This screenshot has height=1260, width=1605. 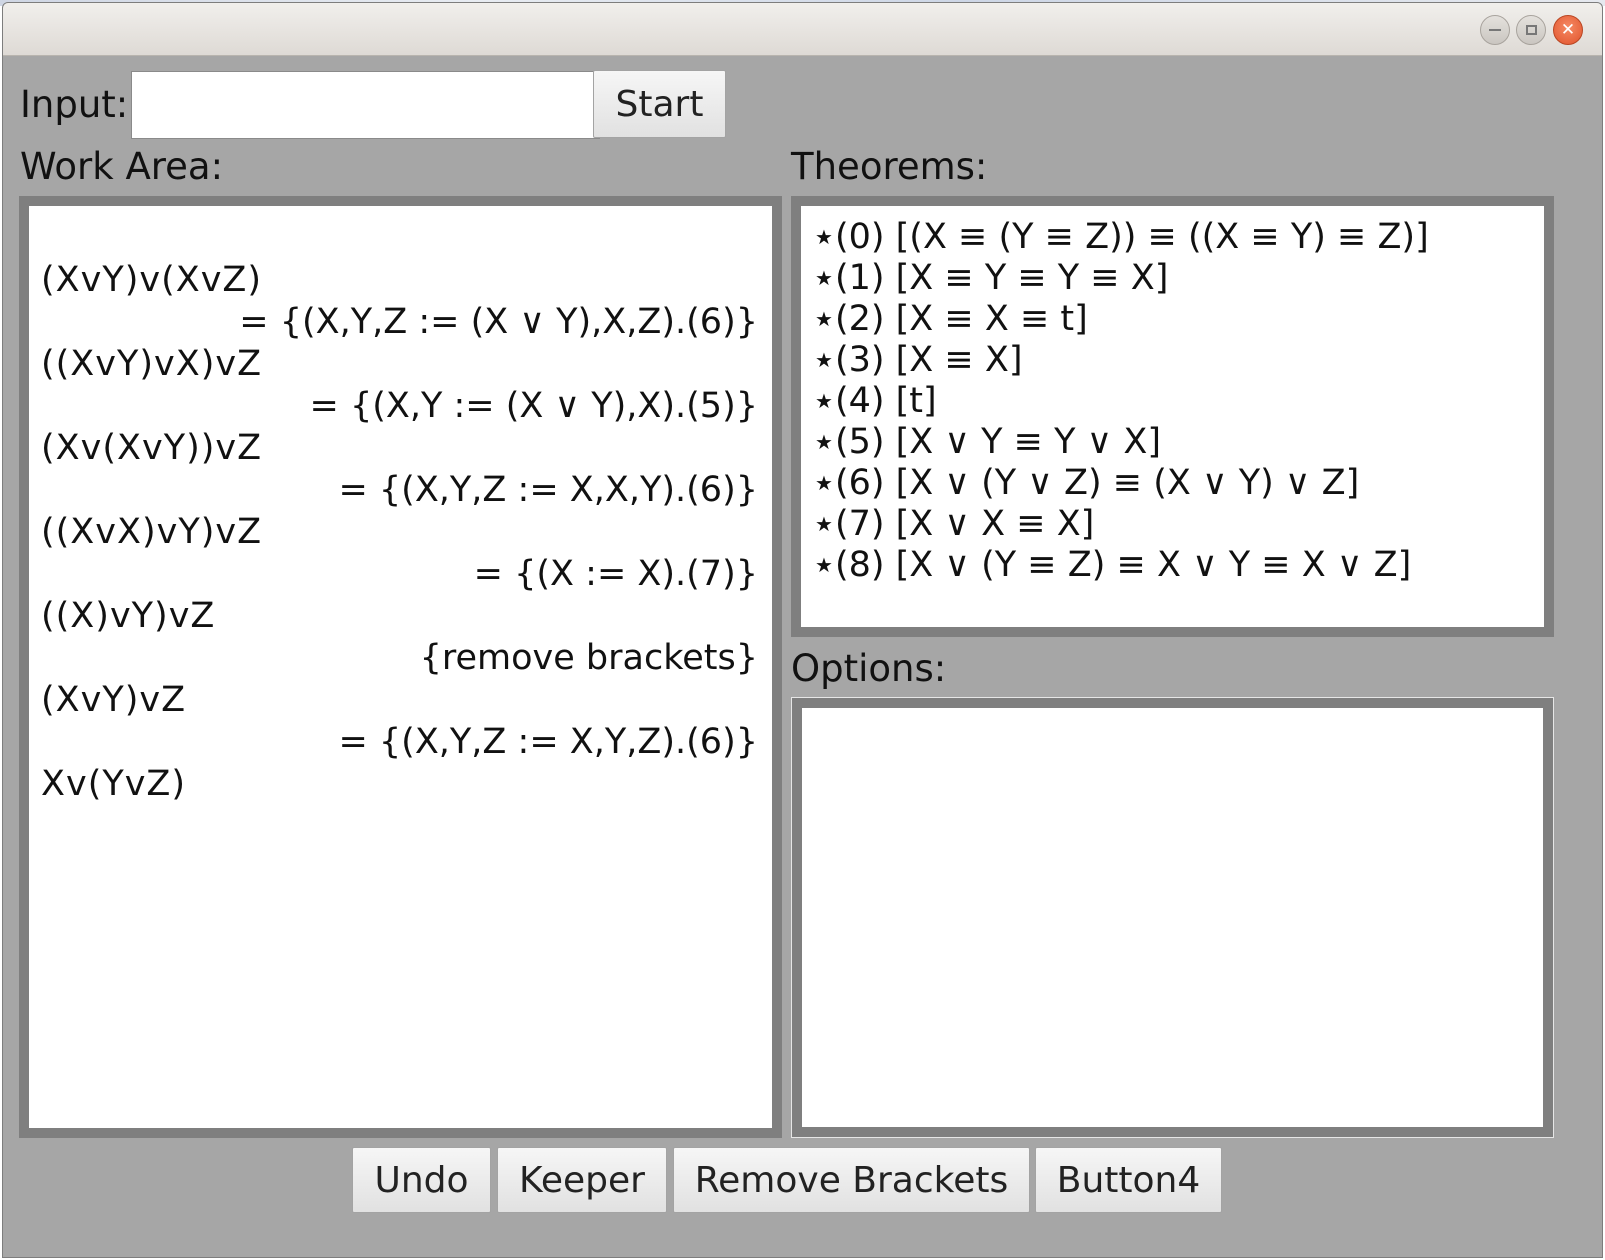 I want to click on options-label: Options:, so click(x=869, y=668).